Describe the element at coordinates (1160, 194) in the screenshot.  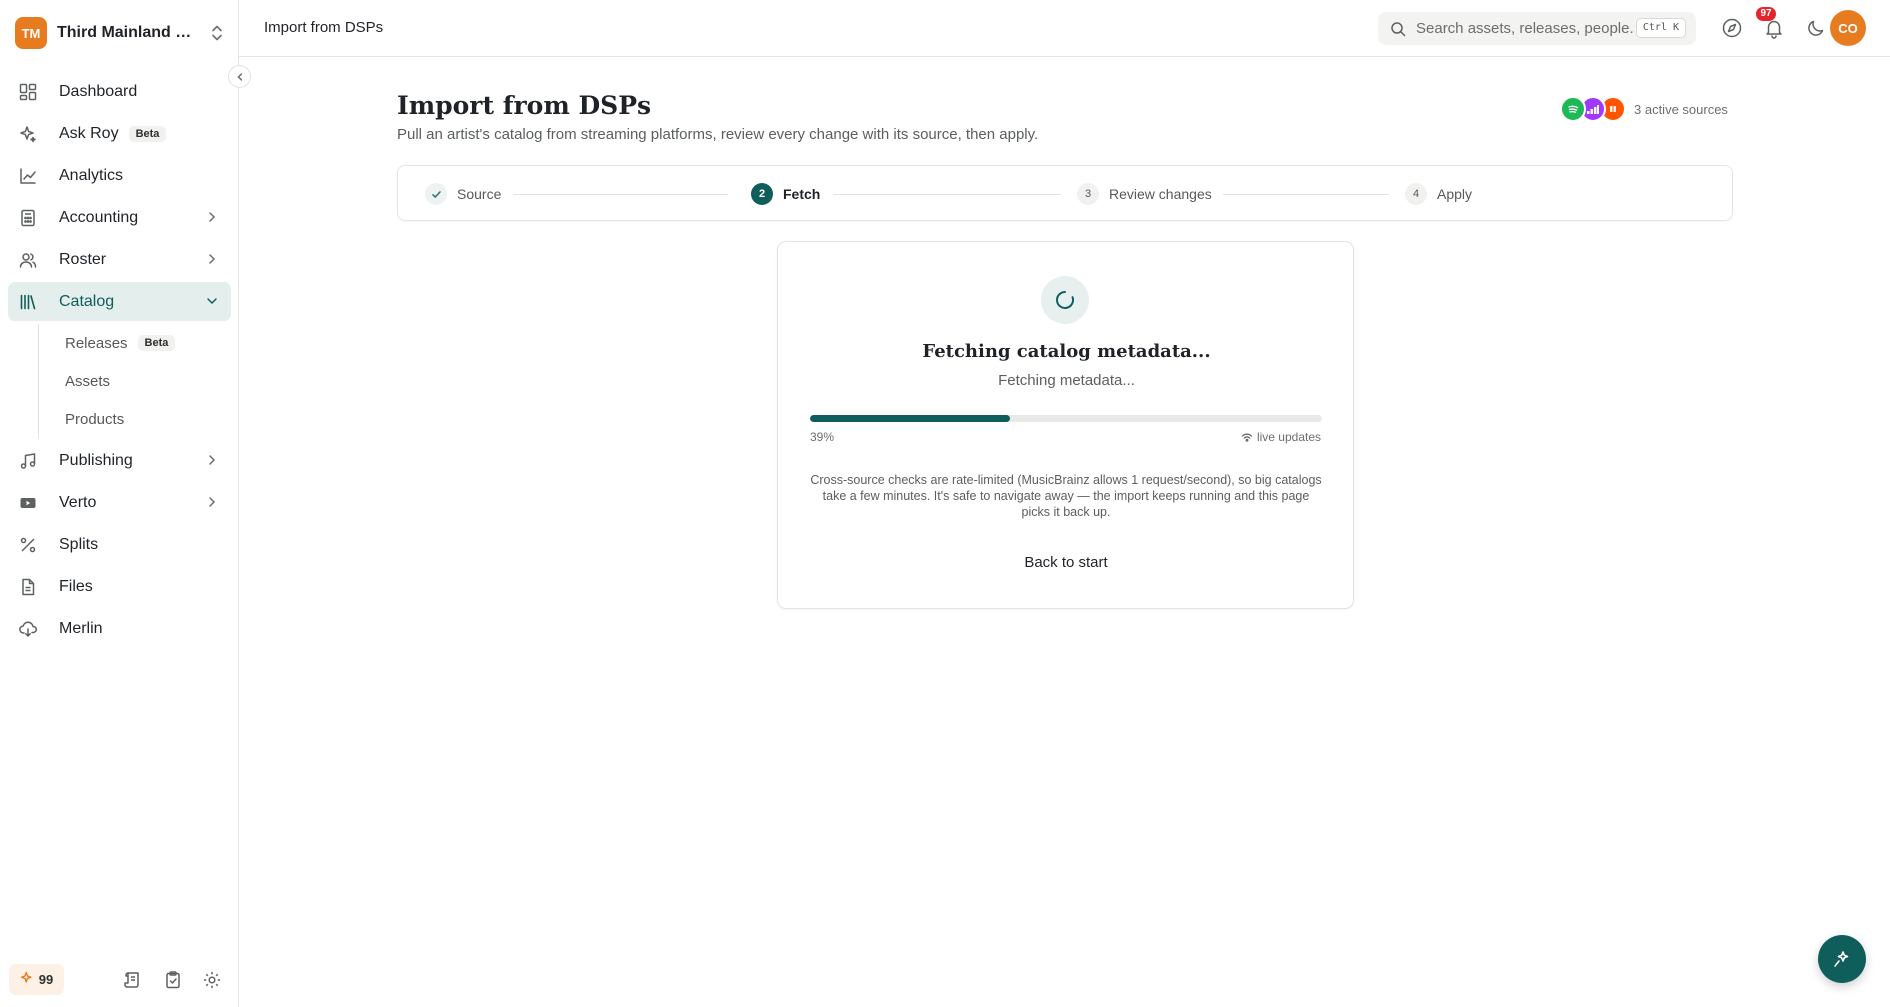
I see `step-label: Review changes` at that location.